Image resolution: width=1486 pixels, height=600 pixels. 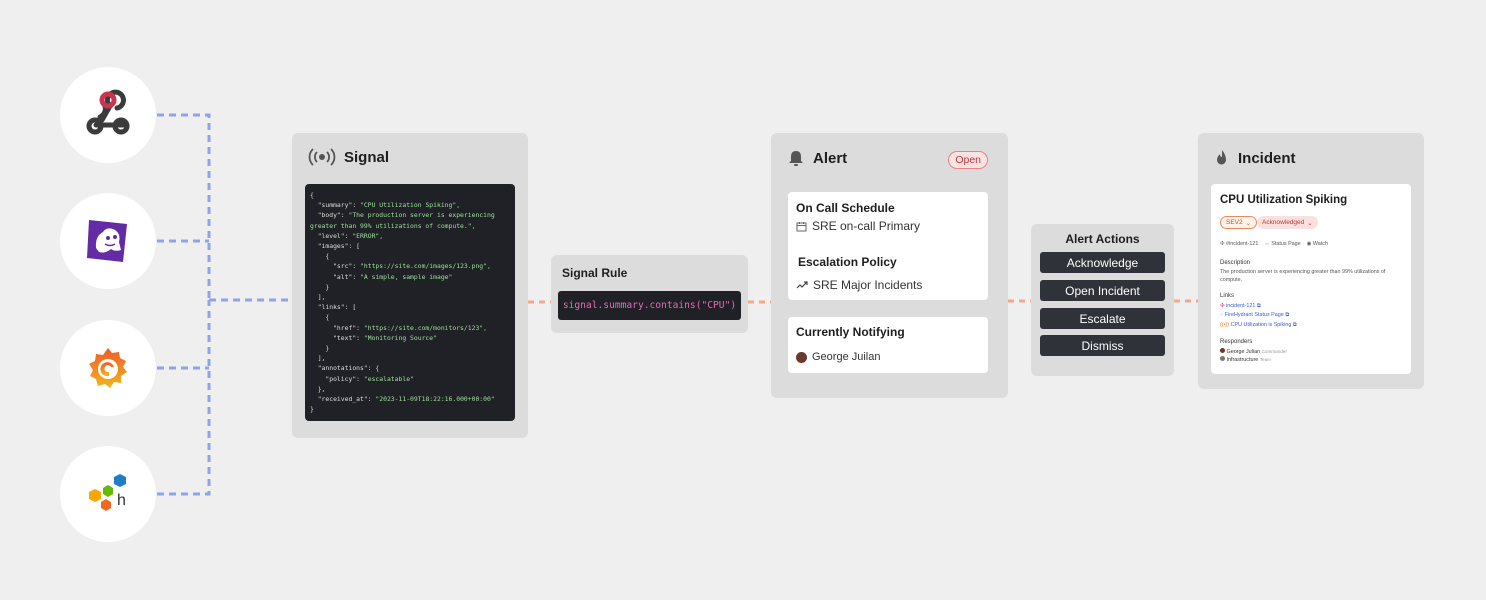 What do you see at coordinates (410, 389) in the screenshot?
I see `code-line: },` at bounding box center [410, 389].